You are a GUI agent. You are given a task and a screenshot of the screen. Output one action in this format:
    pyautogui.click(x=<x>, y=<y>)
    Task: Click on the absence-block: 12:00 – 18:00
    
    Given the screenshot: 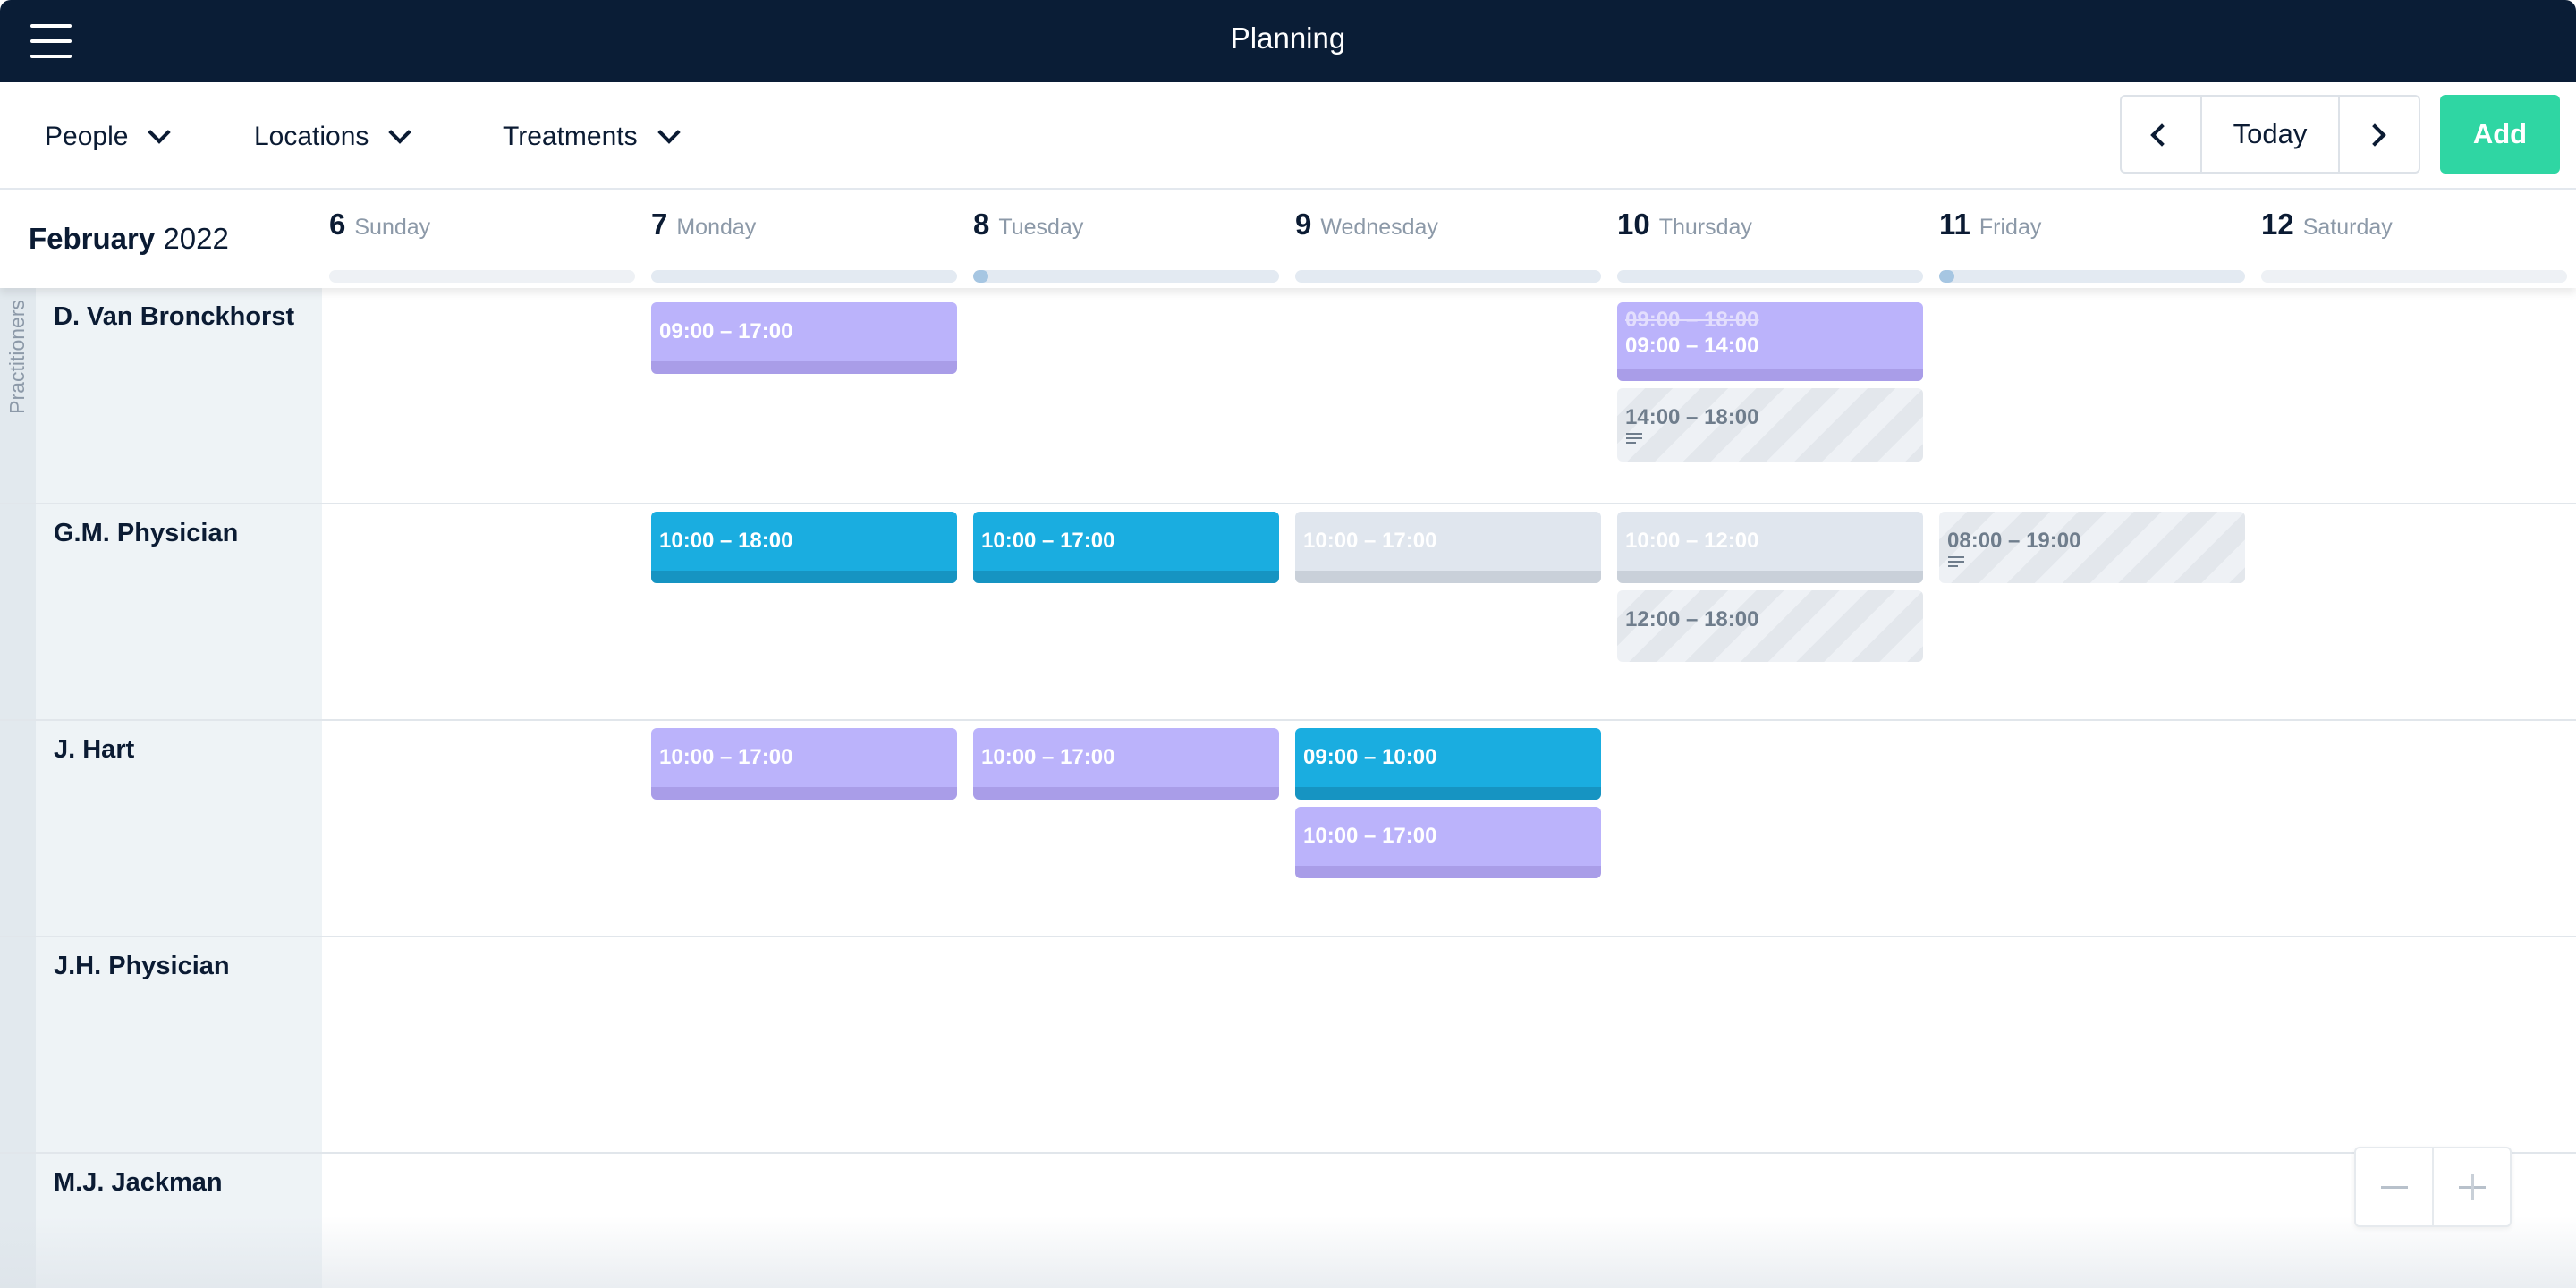 What is the action you would take?
    pyautogui.click(x=1770, y=626)
    